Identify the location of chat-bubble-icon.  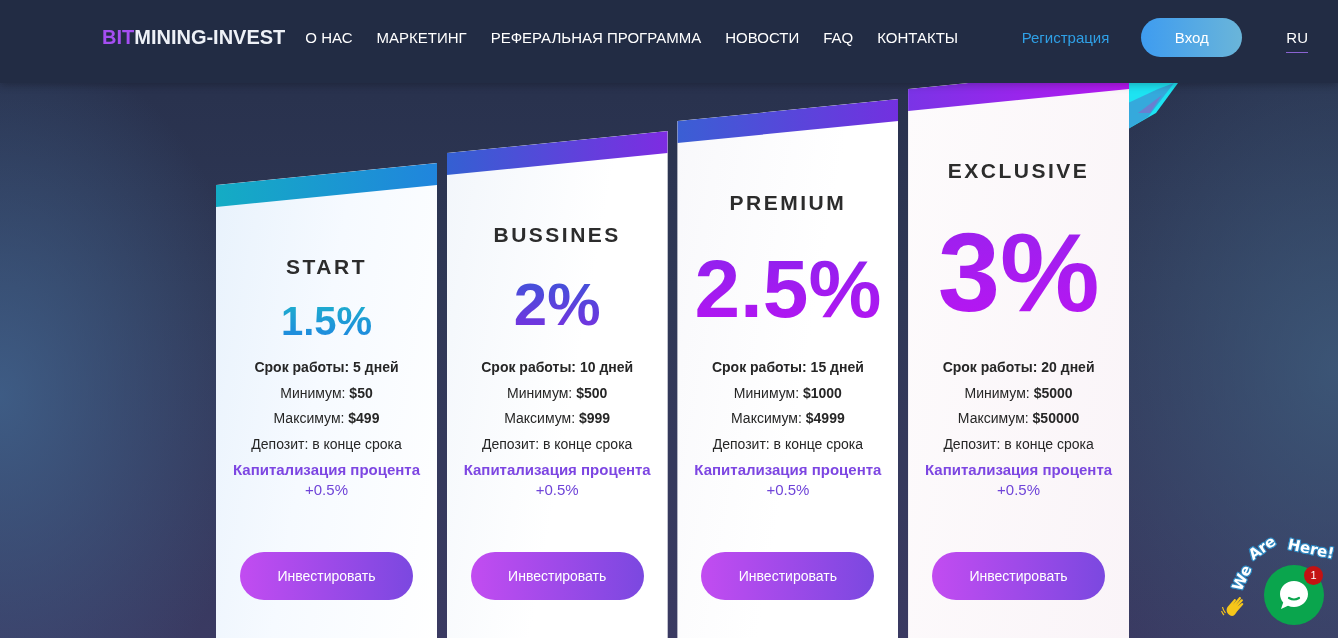
(1294, 595).